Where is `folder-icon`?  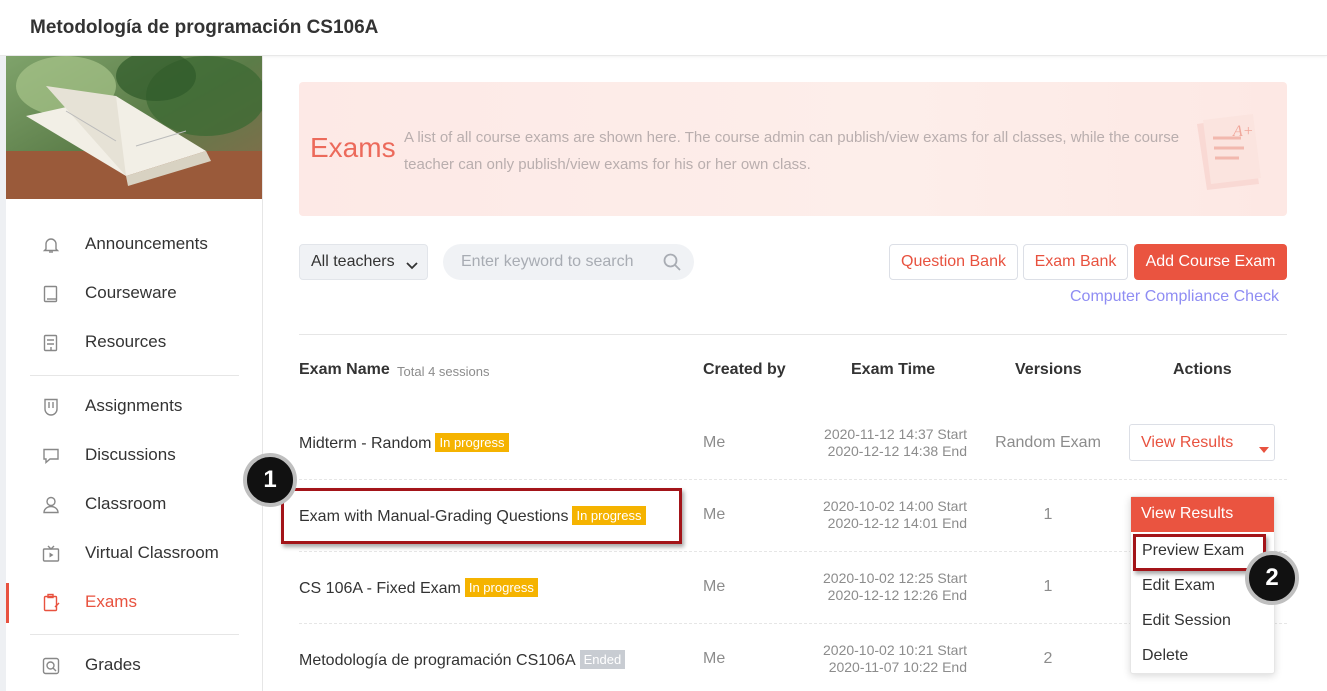 folder-icon is located at coordinates (51, 343).